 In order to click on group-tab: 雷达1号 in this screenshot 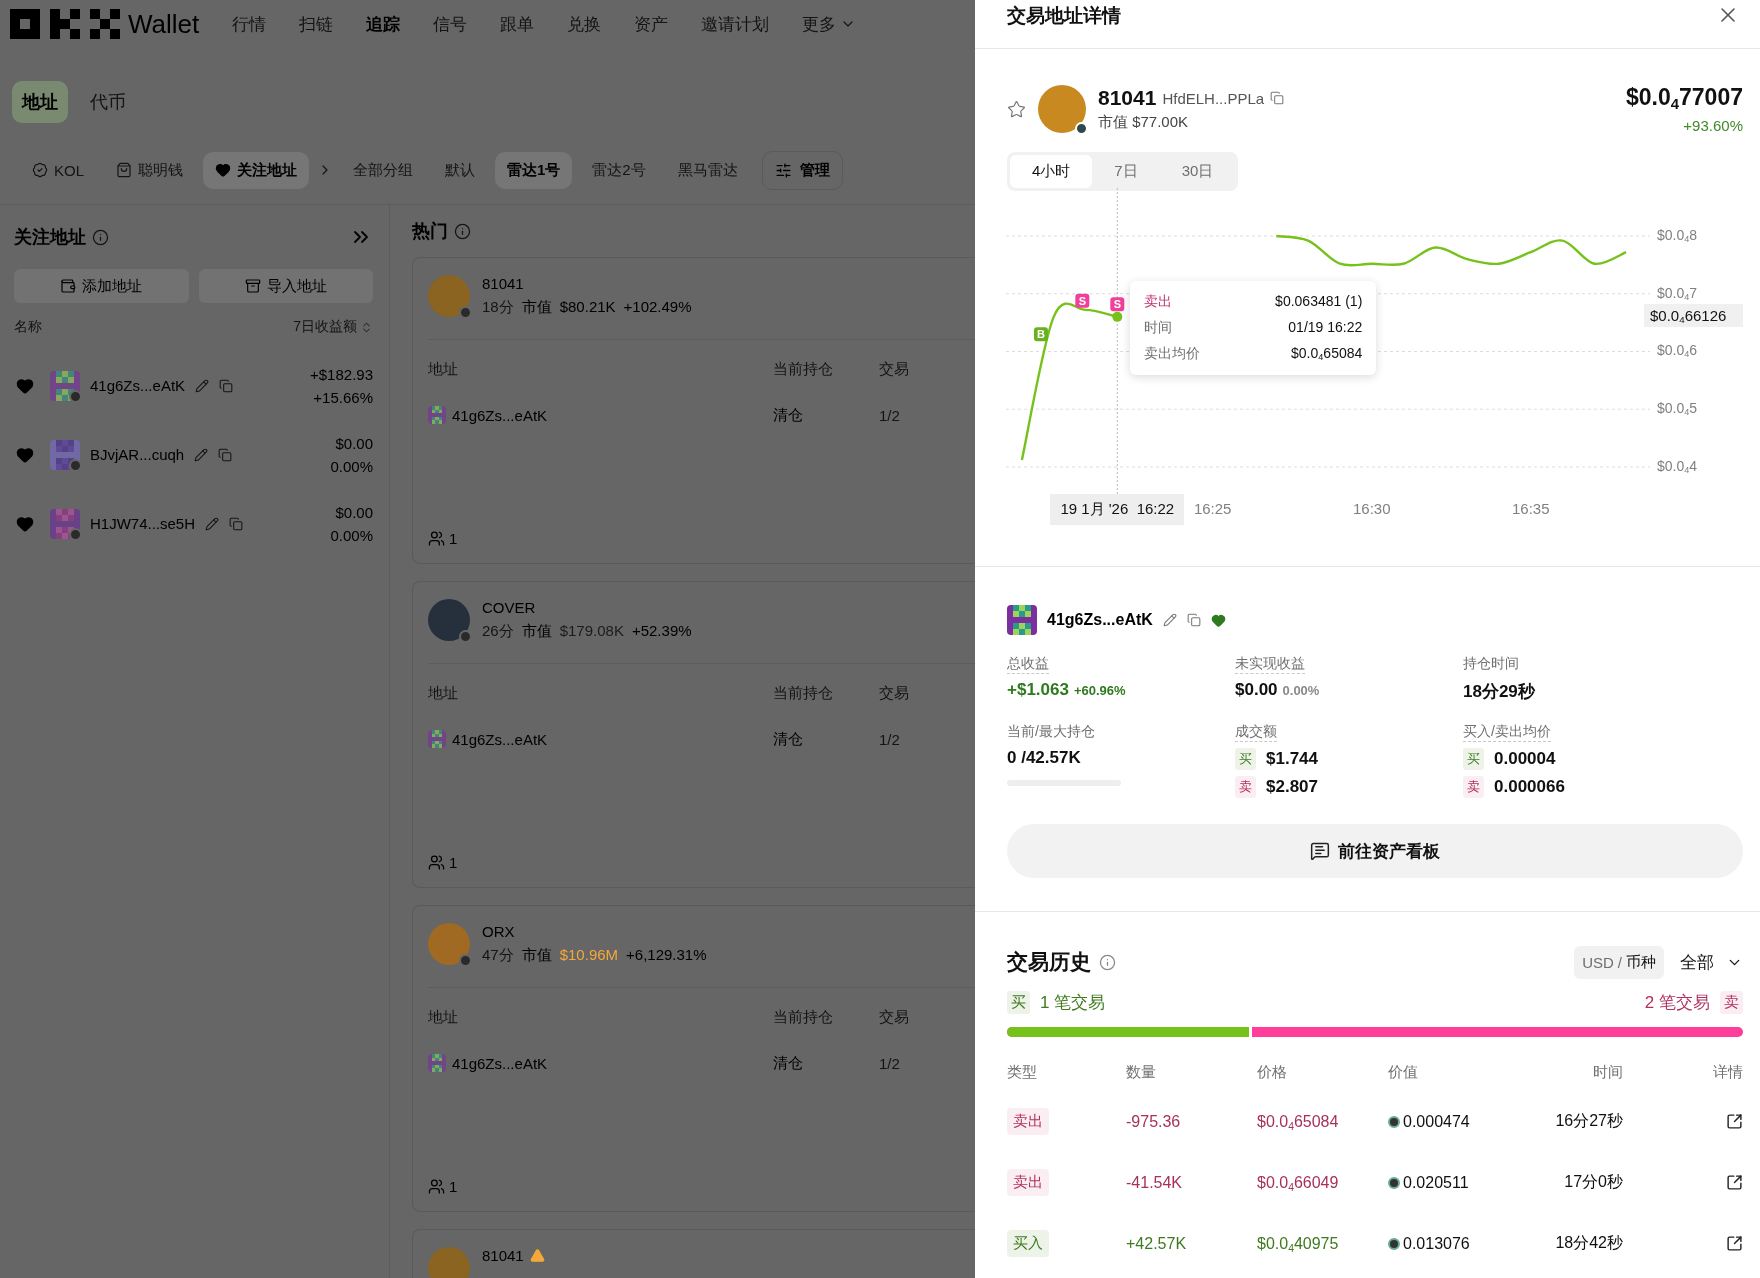, I will do `click(534, 170)`.